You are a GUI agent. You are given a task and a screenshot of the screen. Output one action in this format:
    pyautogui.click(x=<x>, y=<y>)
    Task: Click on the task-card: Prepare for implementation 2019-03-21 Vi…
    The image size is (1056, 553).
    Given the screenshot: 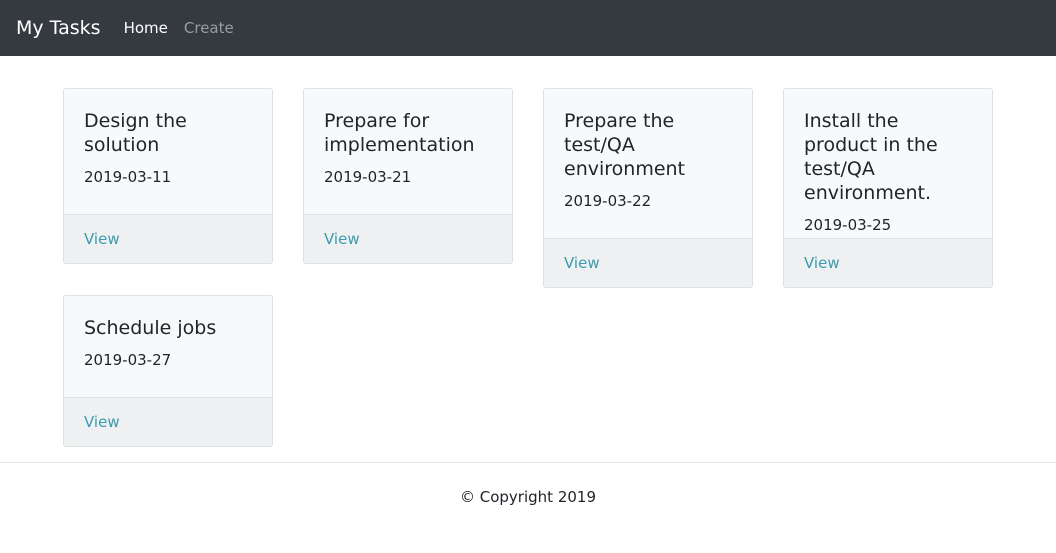 What is the action you would take?
    pyautogui.click(x=408, y=176)
    